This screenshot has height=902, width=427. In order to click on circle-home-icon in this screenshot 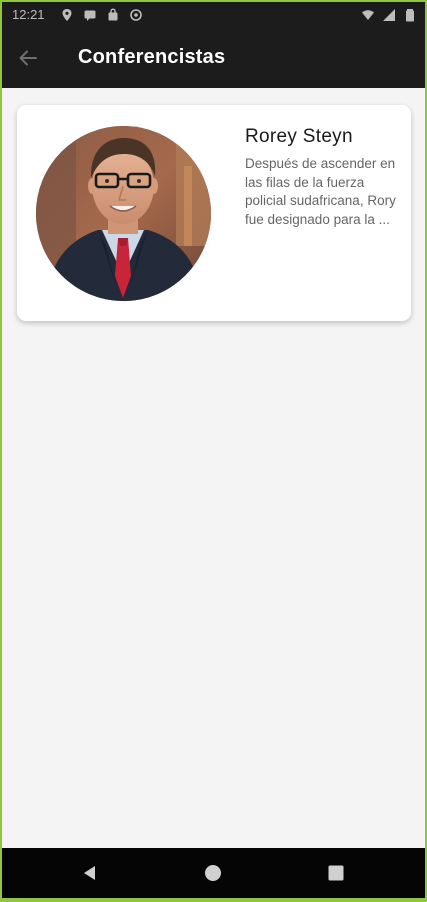, I will do `click(213, 873)`.